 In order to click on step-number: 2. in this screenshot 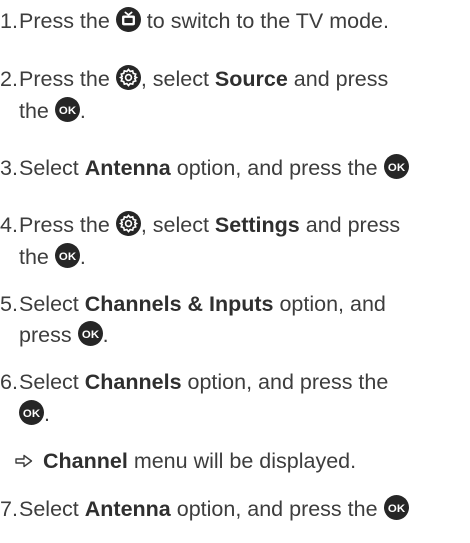, I will do `click(9, 79)`.